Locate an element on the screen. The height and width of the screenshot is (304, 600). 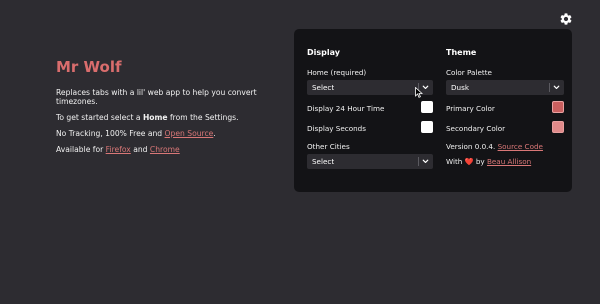
home-select-value: Select is located at coordinates (323, 87).